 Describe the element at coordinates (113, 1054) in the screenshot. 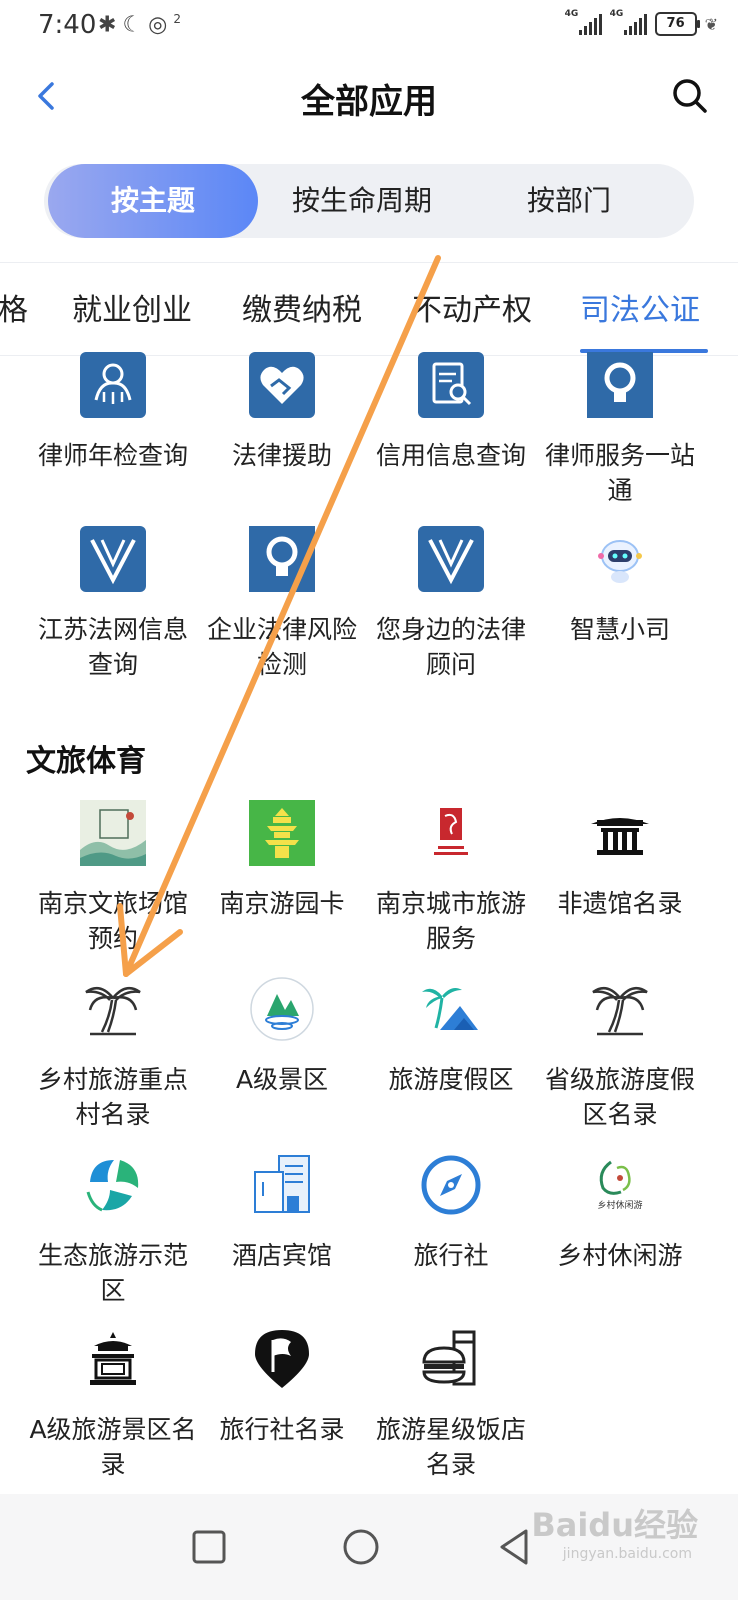

I see `app-rural-tourism-villages: 乡村旅游重点村名录` at that location.